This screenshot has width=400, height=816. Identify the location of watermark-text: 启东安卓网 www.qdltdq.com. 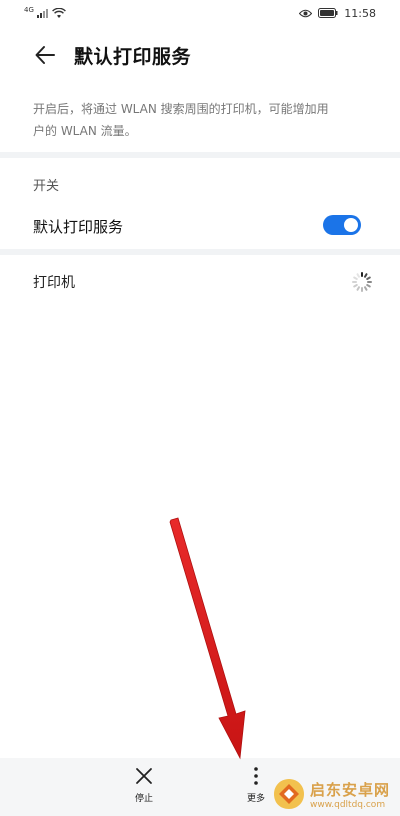
(350, 794).